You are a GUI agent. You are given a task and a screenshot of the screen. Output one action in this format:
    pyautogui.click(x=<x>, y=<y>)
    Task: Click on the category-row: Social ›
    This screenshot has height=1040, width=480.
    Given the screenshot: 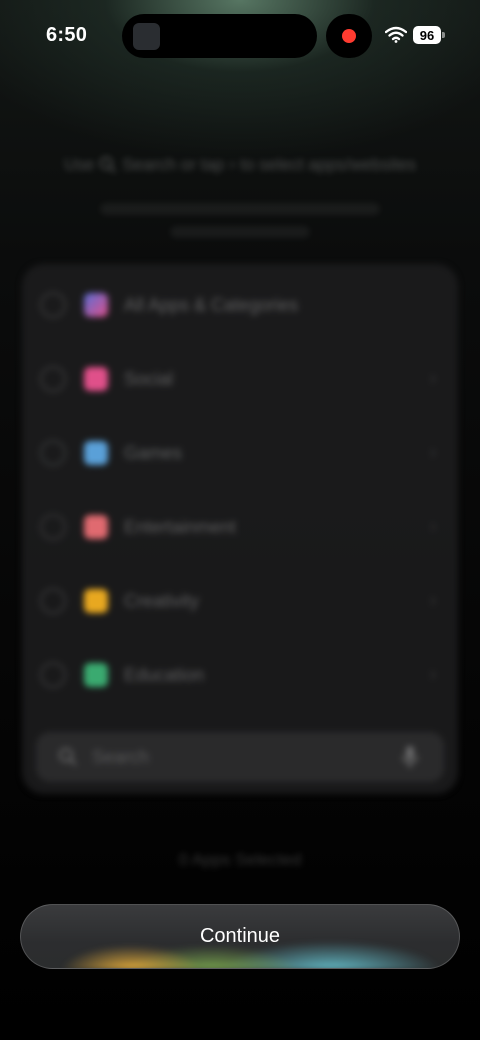 What is the action you would take?
    pyautogui.click(x=240, y=379)
    